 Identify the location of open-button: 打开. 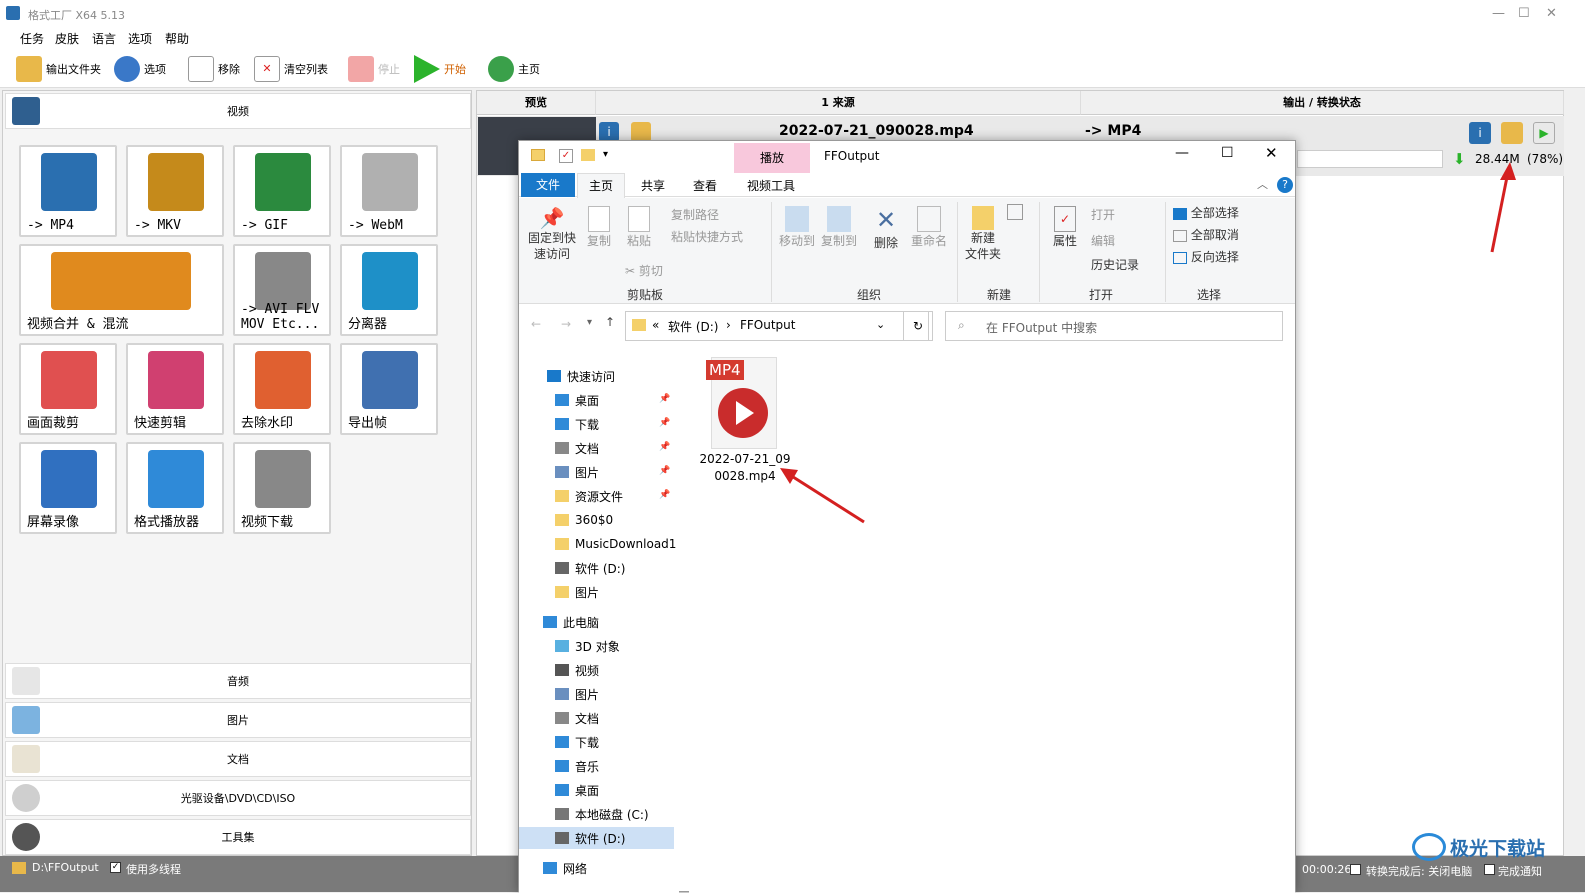
(1103, 214).